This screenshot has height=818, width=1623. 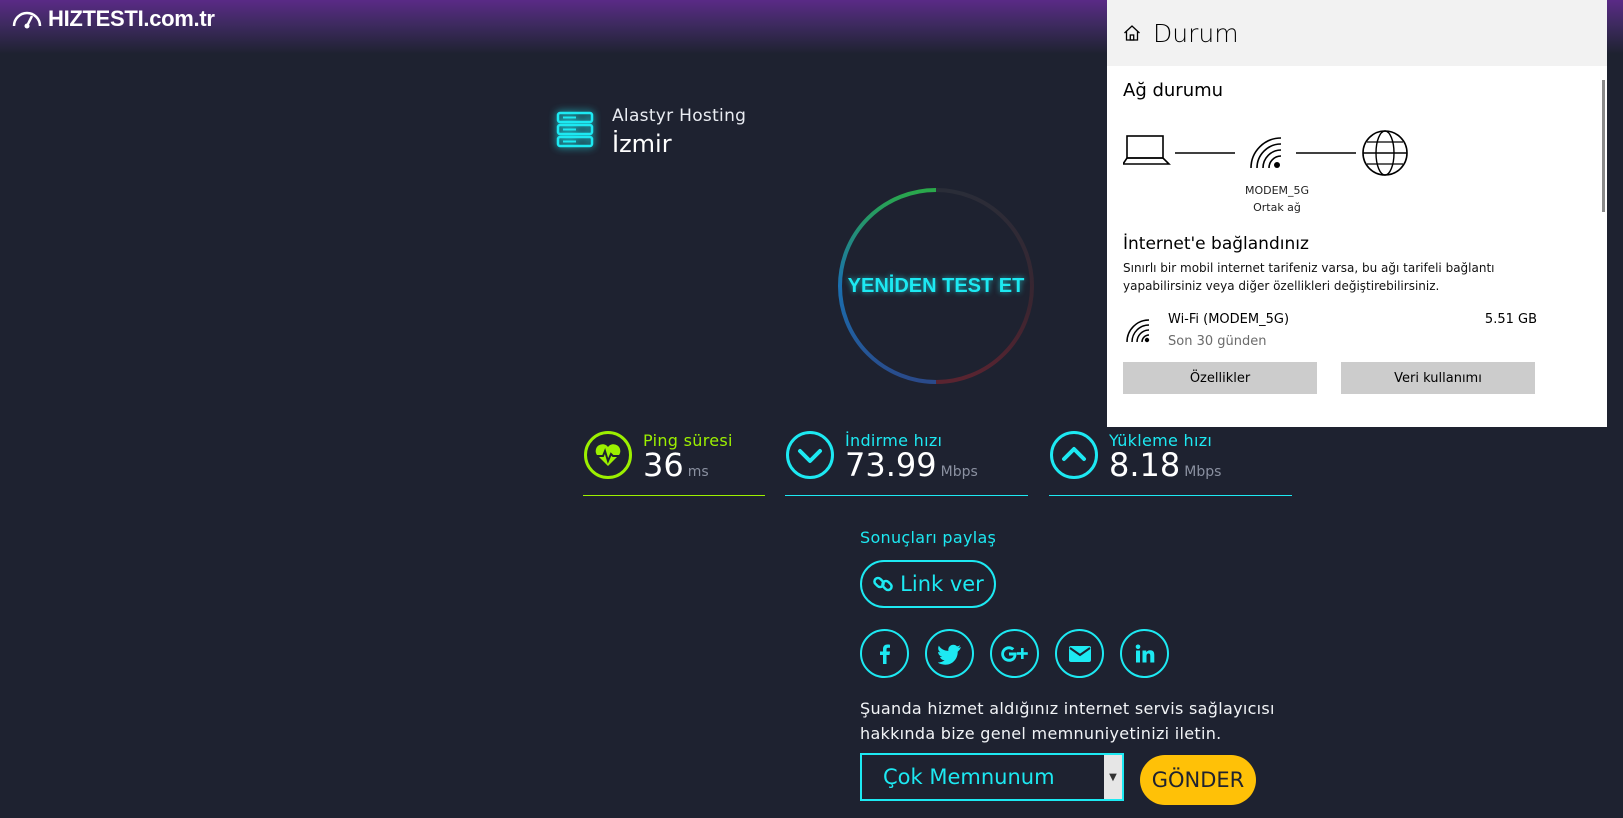 I want to click on network-status-heading: Ağ durumu, so click(x=1173, y=90).